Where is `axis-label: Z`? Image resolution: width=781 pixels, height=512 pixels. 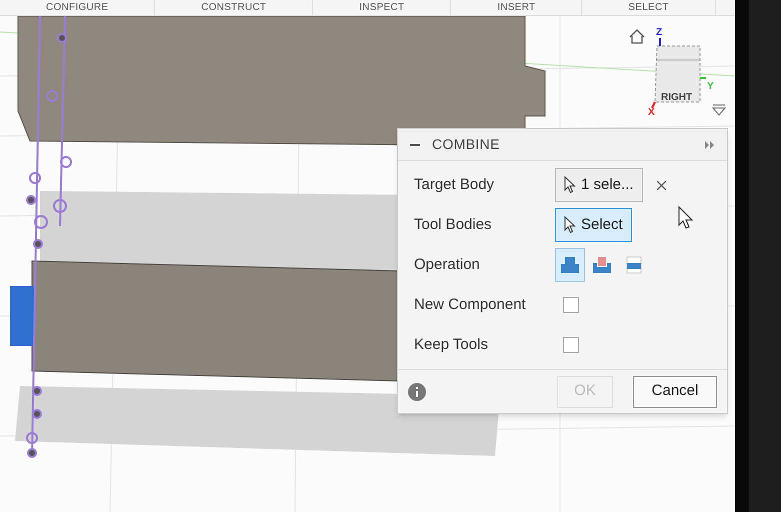 axis-label: Z is located at coordinates (659, 33).